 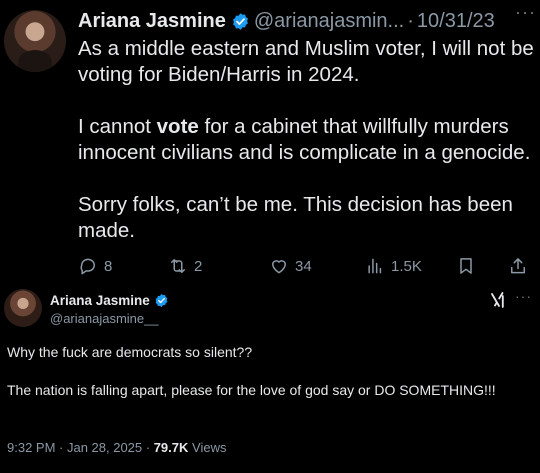 I want to click on like-count: 34, so click(x=303, y=266).